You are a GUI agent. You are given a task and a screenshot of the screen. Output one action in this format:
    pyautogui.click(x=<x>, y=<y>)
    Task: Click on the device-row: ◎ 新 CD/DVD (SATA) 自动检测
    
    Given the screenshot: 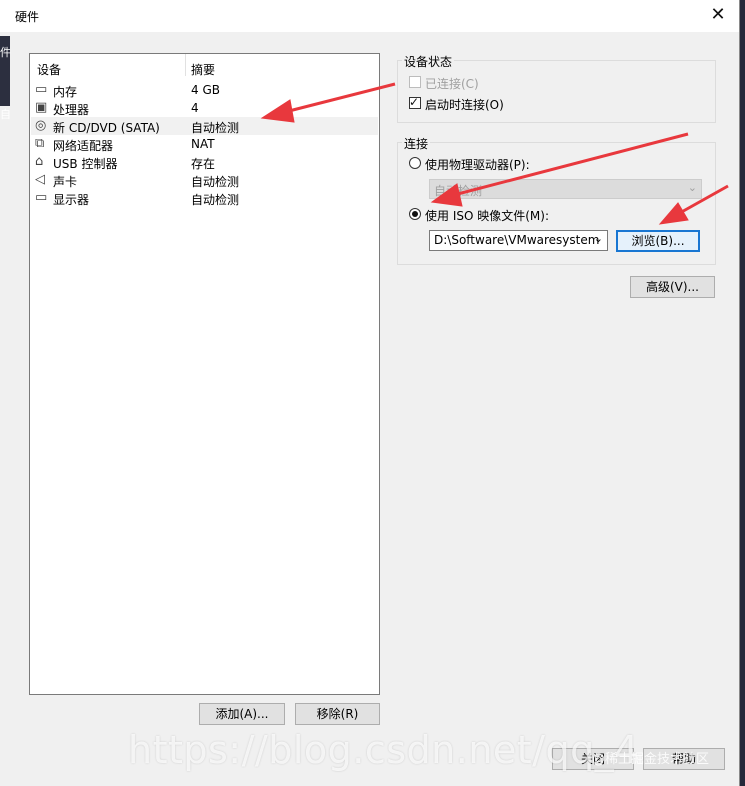 What is the action you would take?
    pyautogui.click(x=204, y=126)
    